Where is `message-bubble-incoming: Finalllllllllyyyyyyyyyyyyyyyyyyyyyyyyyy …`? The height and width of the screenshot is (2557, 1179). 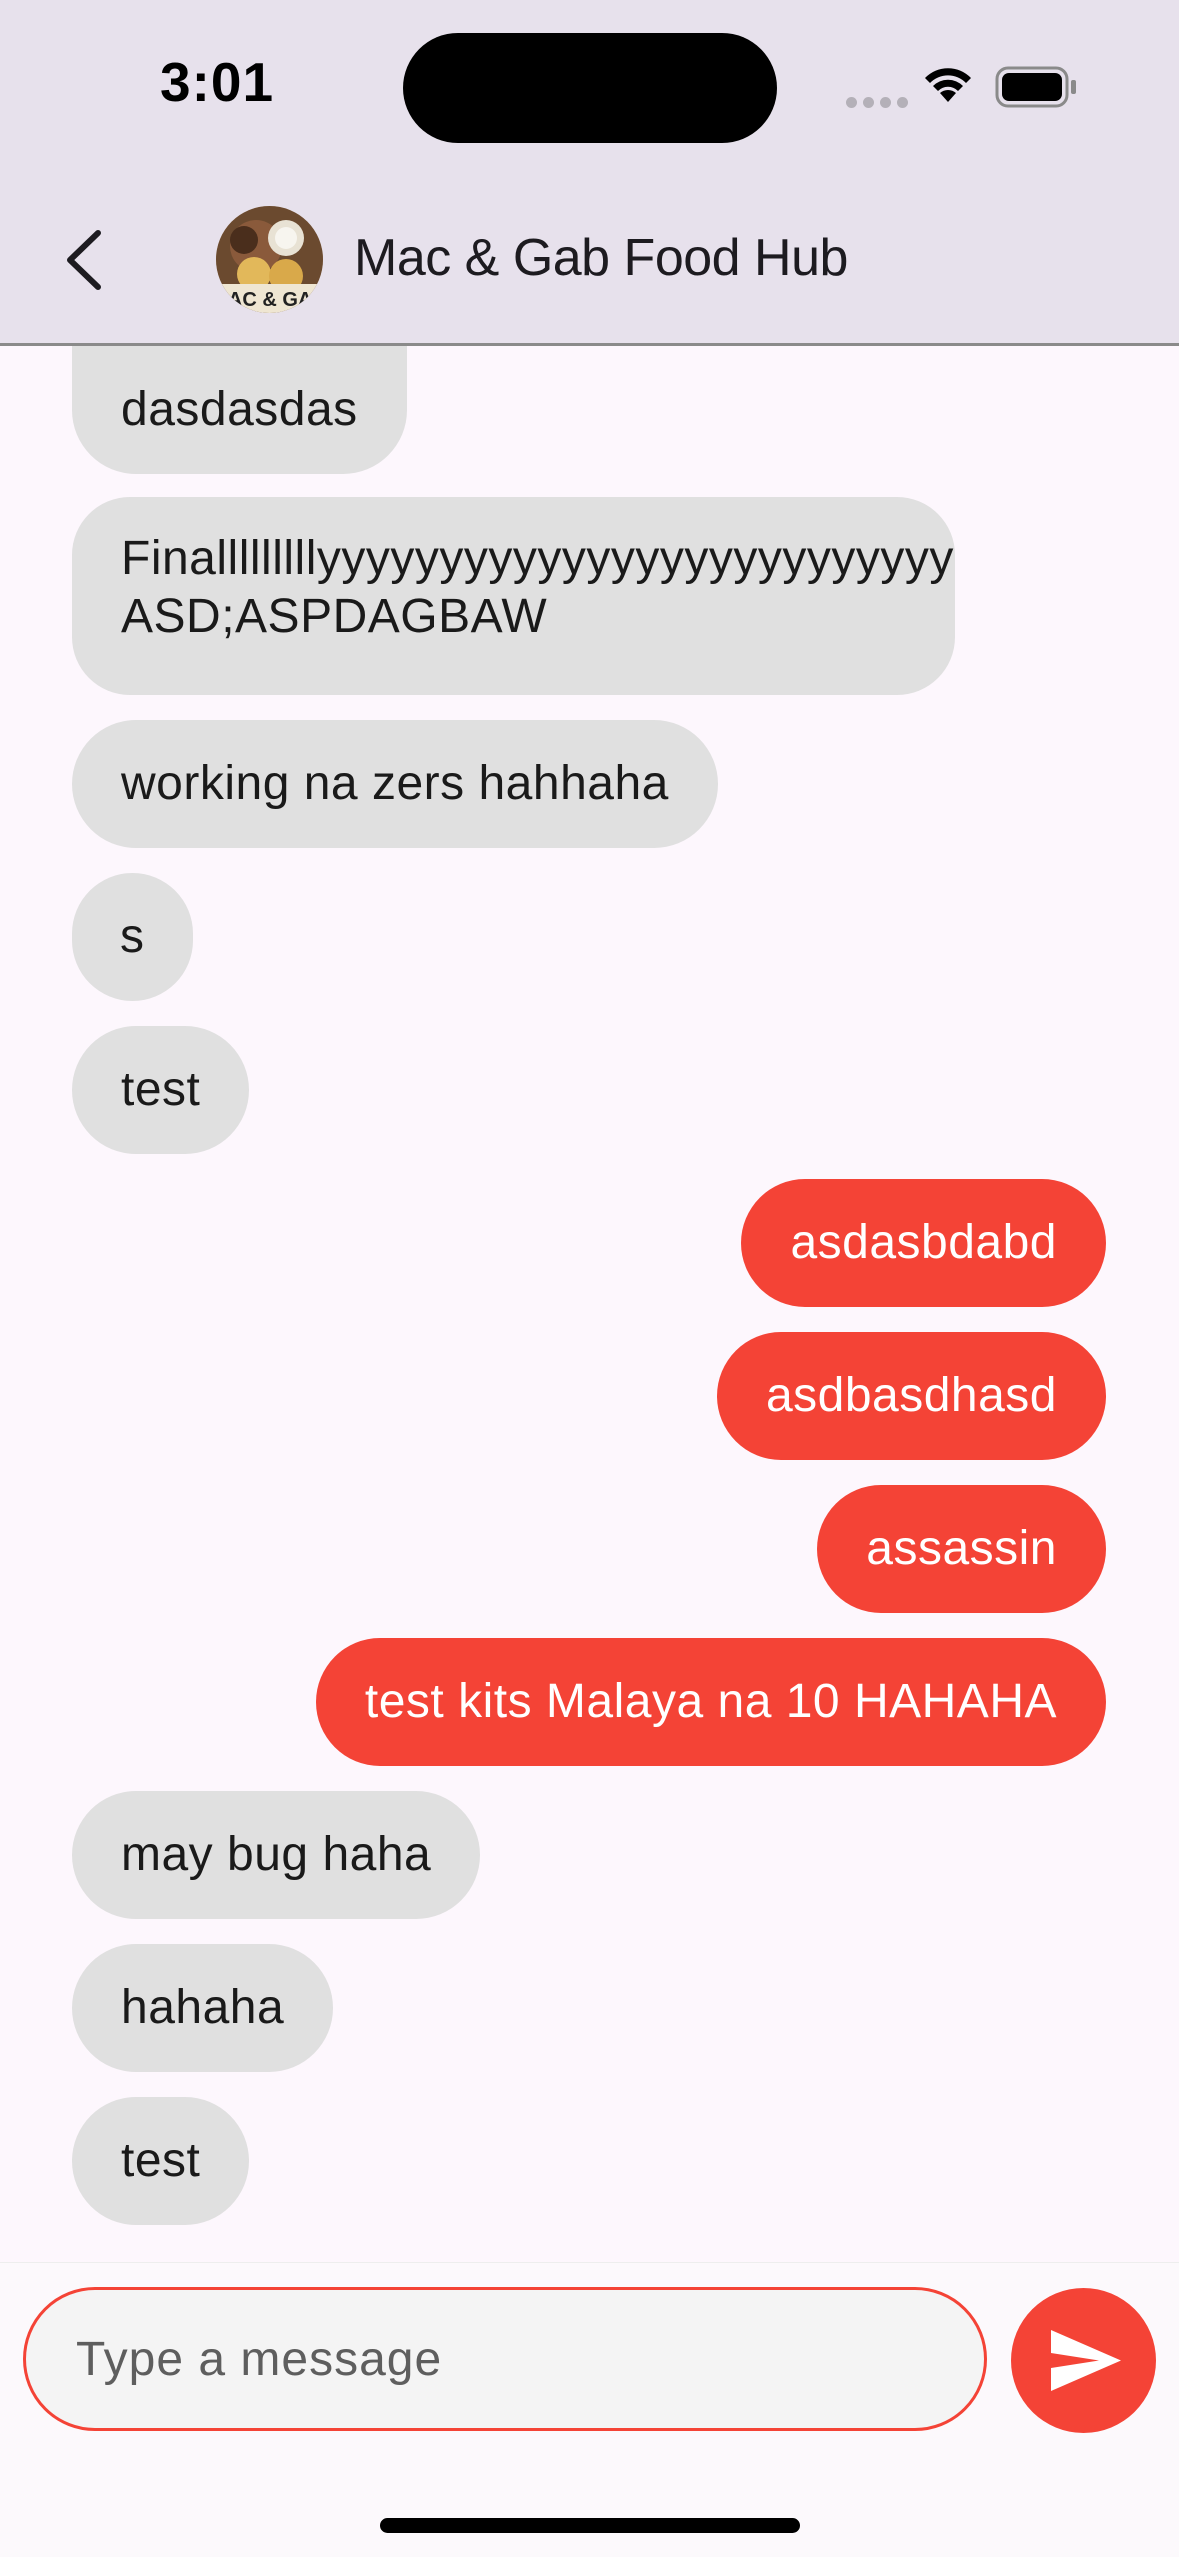
message-bubble-incoming: Finalllllllllyyyyyyyyyyyyyyyyyyyyyyyyyy … is located at coordinates (513, 596).